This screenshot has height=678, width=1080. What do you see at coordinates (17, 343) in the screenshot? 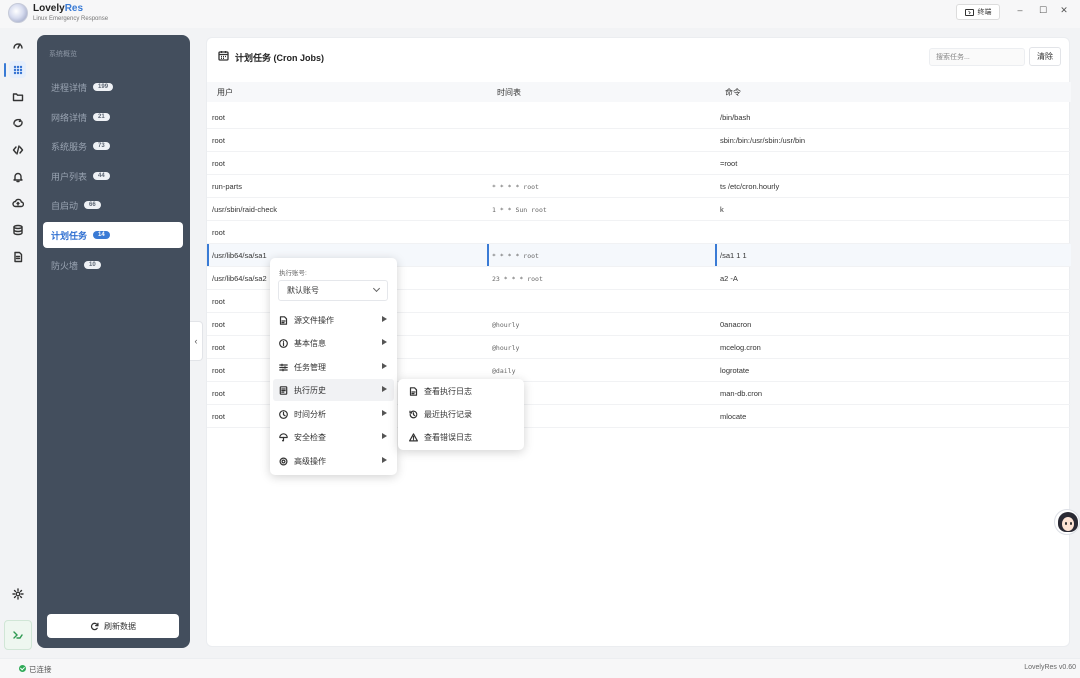
I see `icon-rail` at bounding box center [17, 343].